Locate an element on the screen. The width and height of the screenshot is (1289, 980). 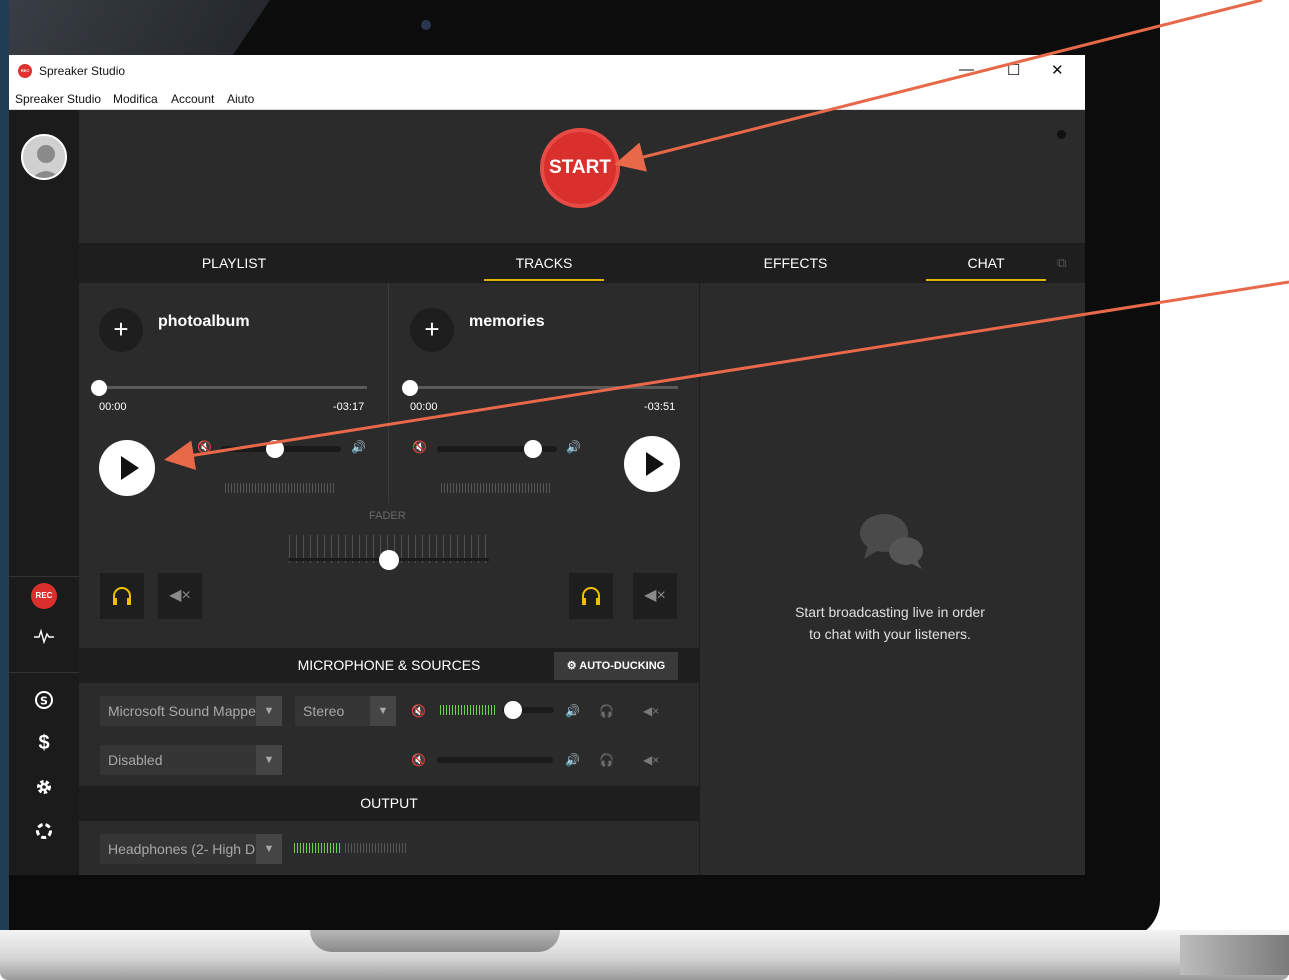
deck-a-title: photoalbum is located at coordinates (204, 321).